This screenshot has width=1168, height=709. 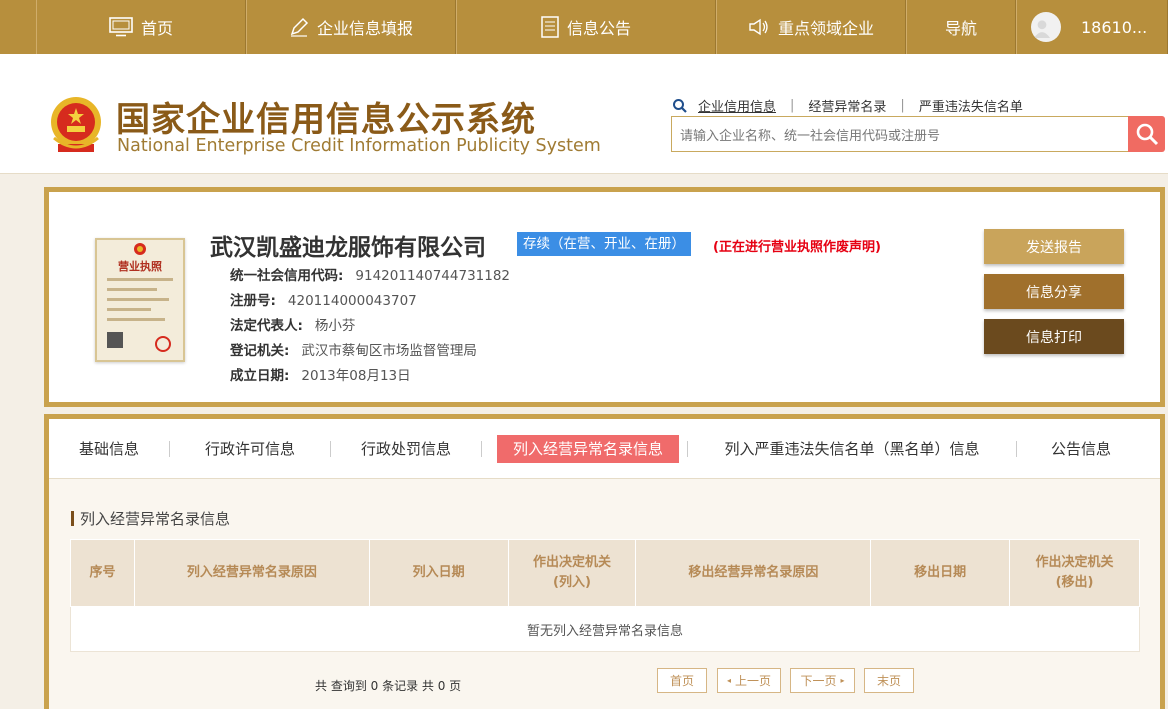 What do you see at coordinates (1074, 573) in the screenshot?
I see `table-header: 作出决定机关 (移出)` at bounding box center [1074, 573].